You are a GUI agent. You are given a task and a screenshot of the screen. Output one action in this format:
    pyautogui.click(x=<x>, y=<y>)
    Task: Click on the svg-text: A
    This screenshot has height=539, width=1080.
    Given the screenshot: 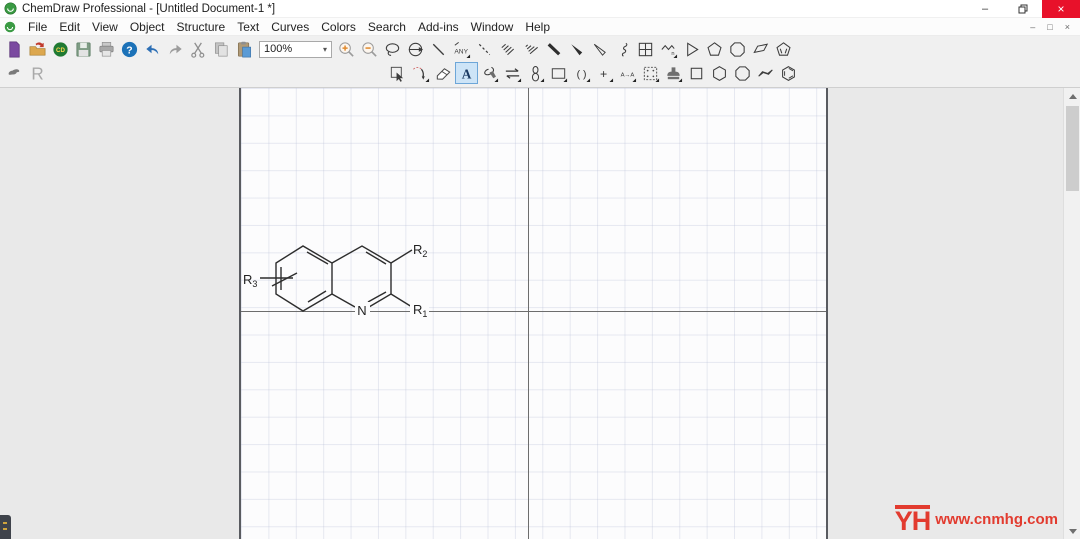 What is the action you would take?
    pyautogui.click(x=467, y=73)
    